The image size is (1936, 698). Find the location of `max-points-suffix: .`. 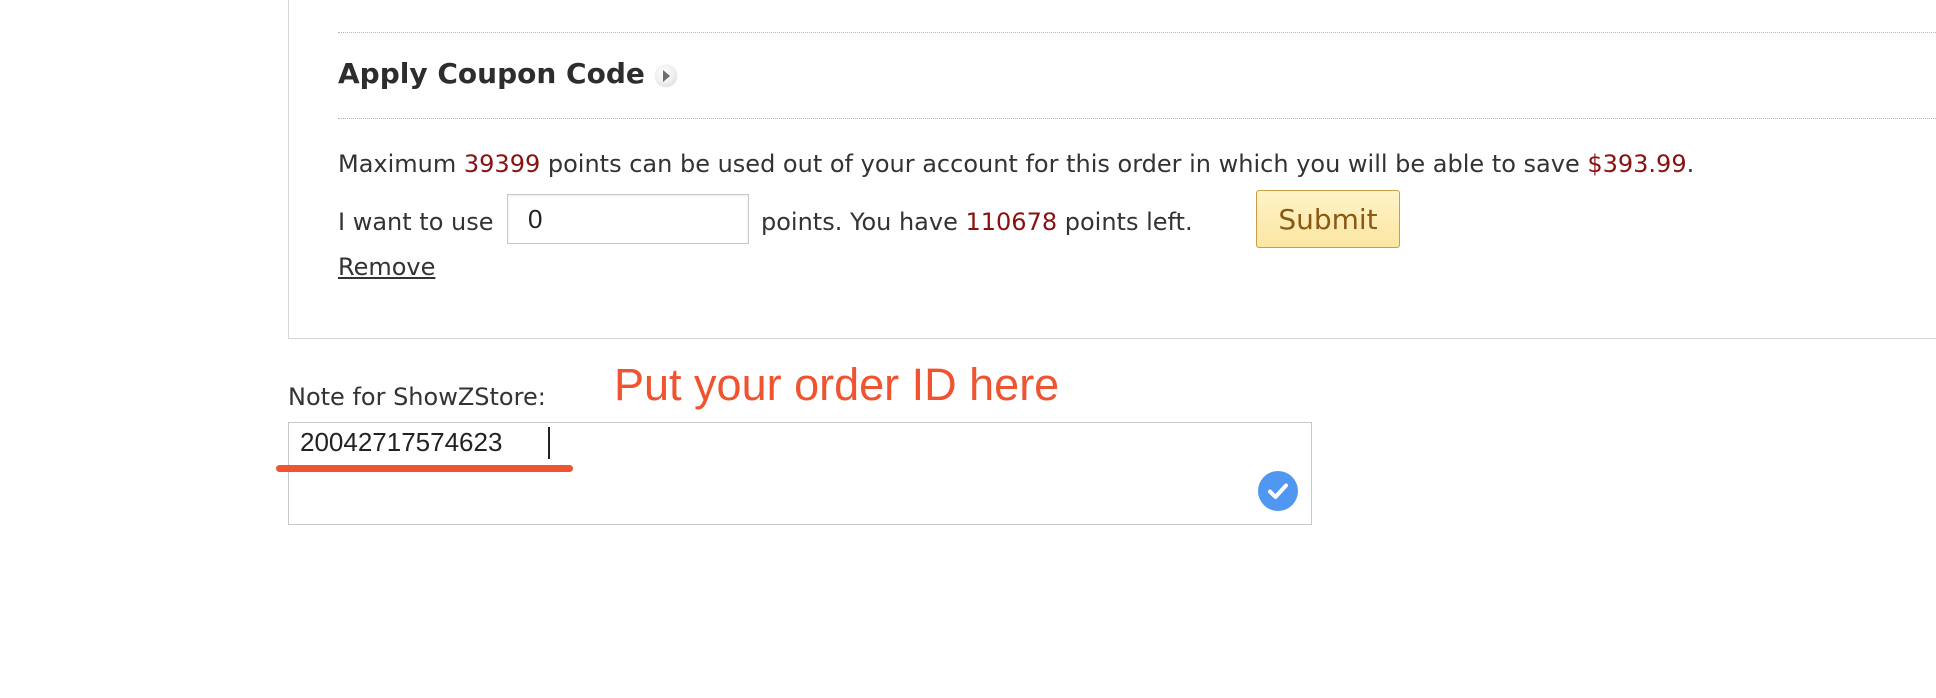

max-points-suffix: . is located at coordinates (1690, 164).